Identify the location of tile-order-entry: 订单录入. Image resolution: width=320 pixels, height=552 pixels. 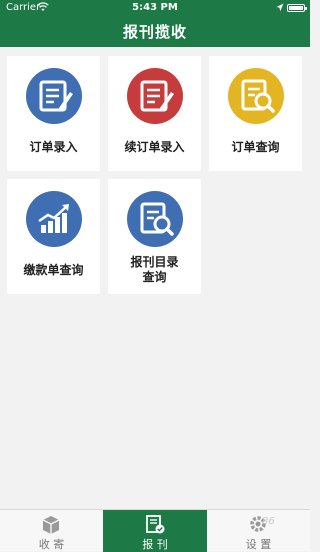
(53, 113).